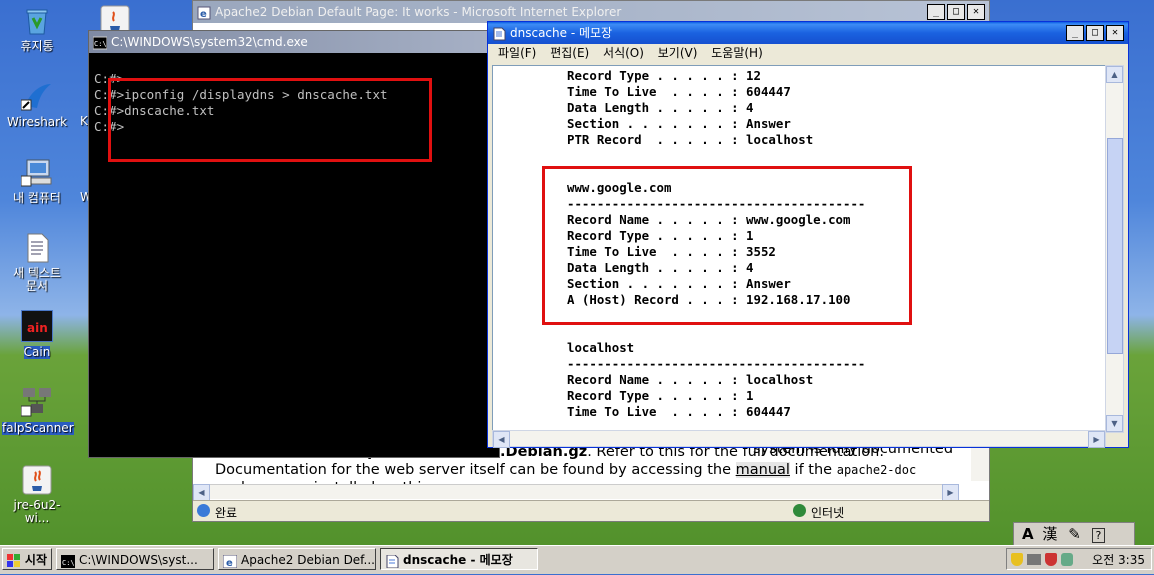  What do you see at coordinates (14, 560) in the screenshot?
I see `windows-logo-icon` at bounding box center [14, 560].